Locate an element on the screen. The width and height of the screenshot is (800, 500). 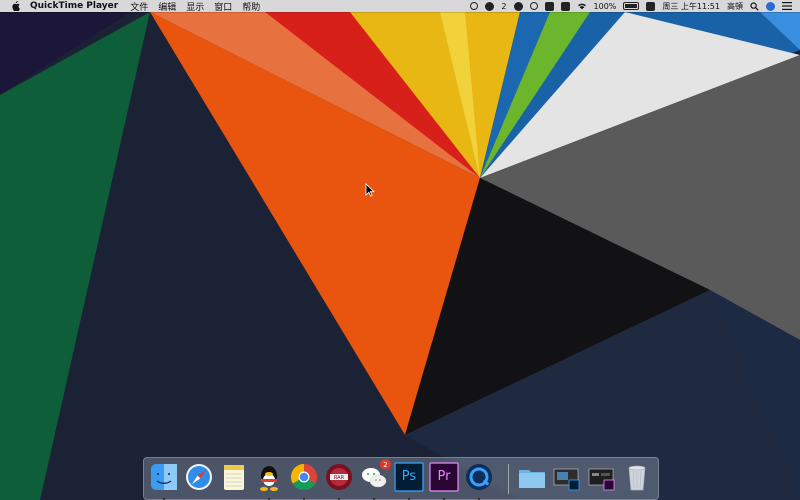
safari-icon is located at coordinates (199, 477).